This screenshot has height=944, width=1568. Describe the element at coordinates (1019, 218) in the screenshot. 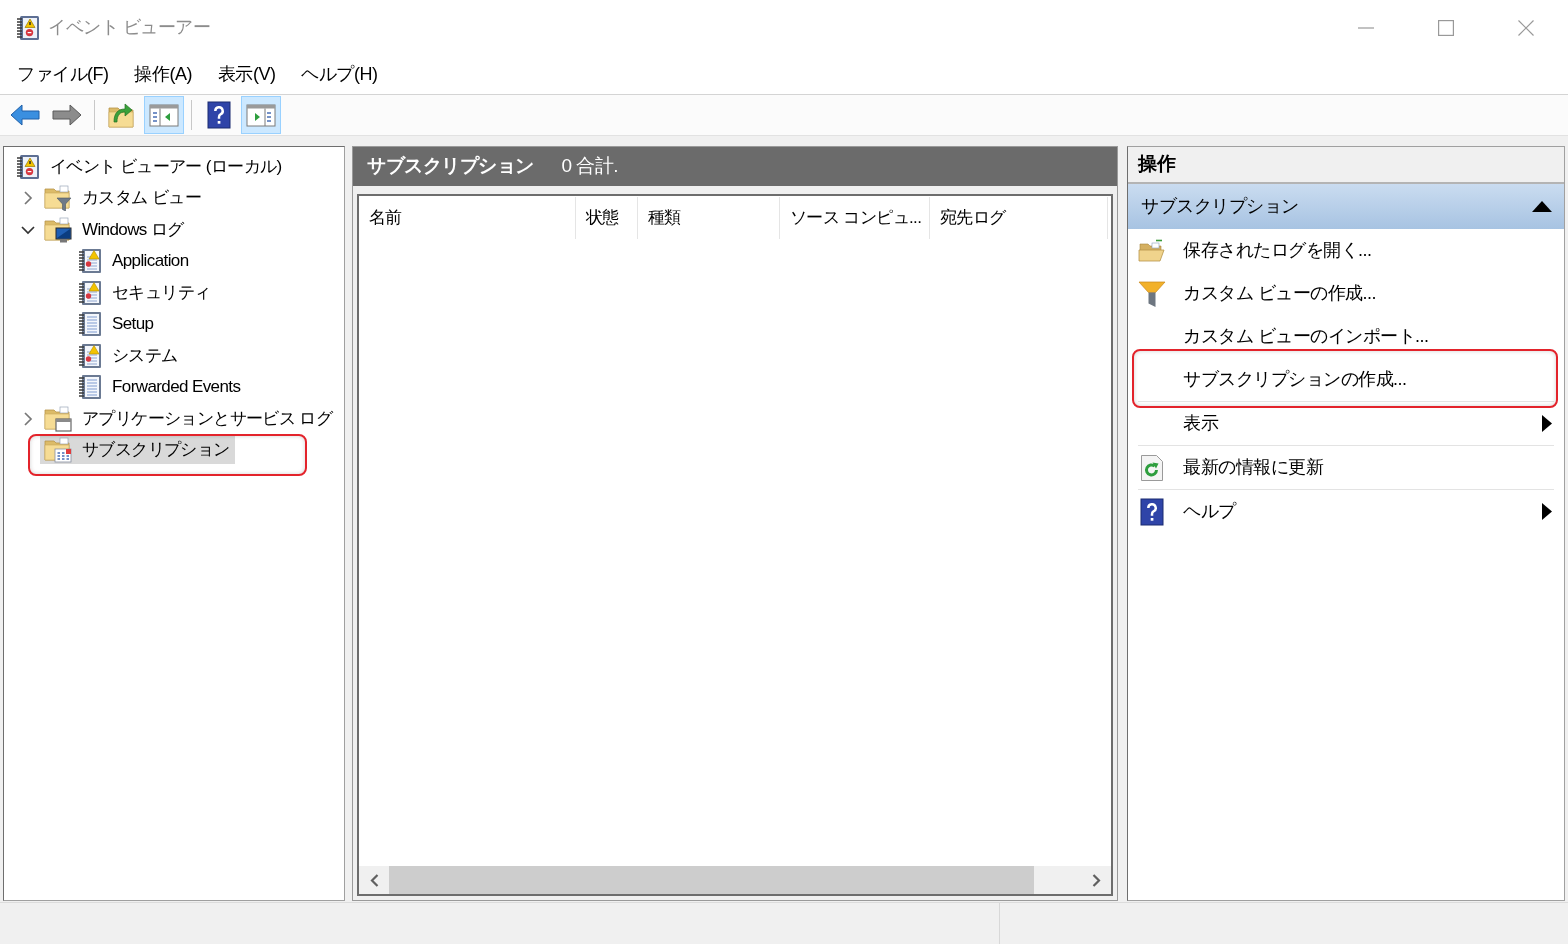

I see `column-header: 宛先ログ` at that location.